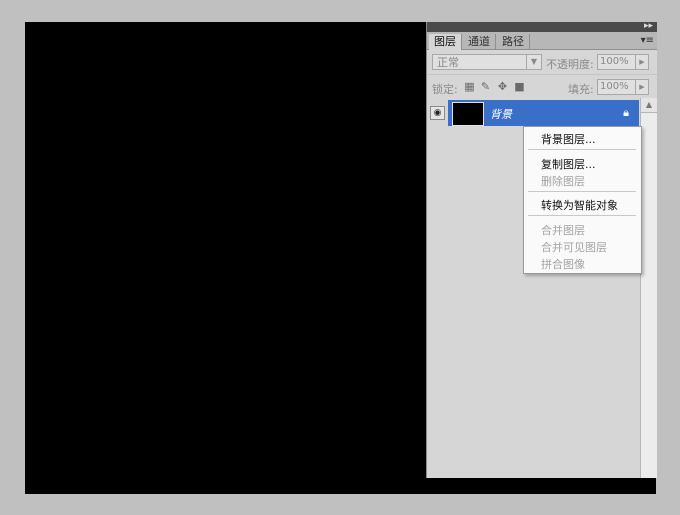 Image resolution: width=680 pixels, height=515 pixels. I want to click on layer-row-background: ◉ 背景 🔒︎, so click(533, 113).